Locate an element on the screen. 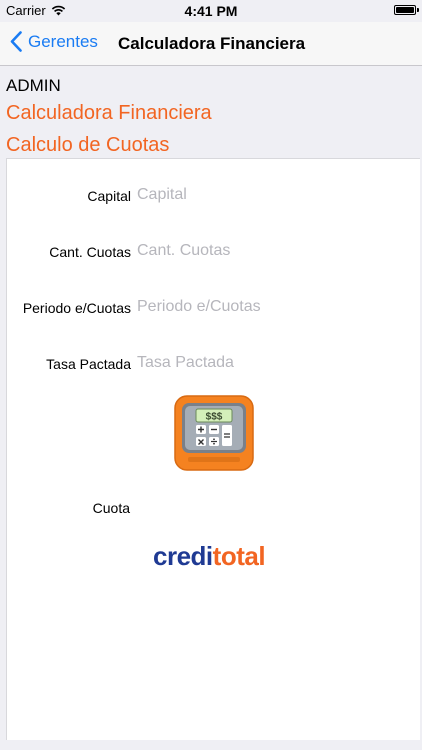 The height and width of the screenshot is (750, 422). navigation-bar: Gerentes Calculadora Financiera is located at coordinates (211, 44).